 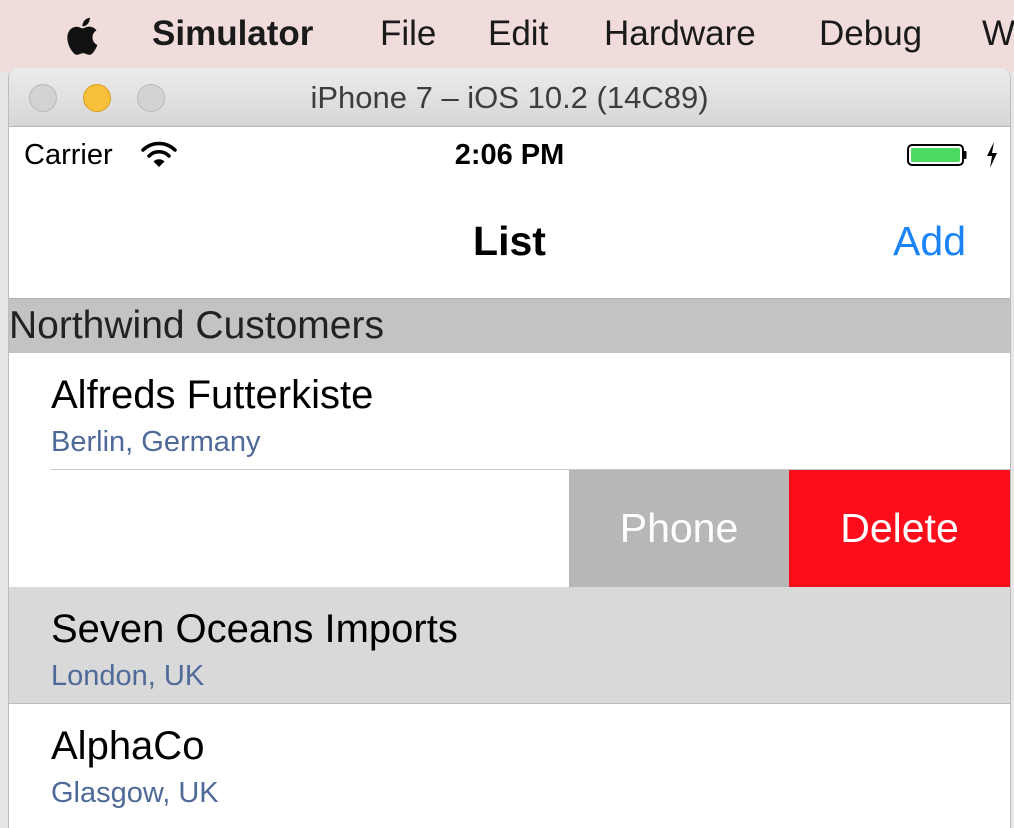 What do you see at coordinates (509, 645) in the screenshot?
I see `list-item: Seven Oceans Imports London, UK` at bounding box center [509, 645].